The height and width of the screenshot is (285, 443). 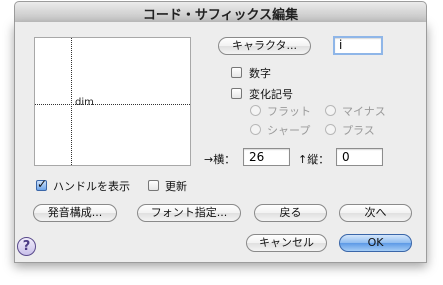 I want to click on accidental-checkbox, so click(x=236, y=93).